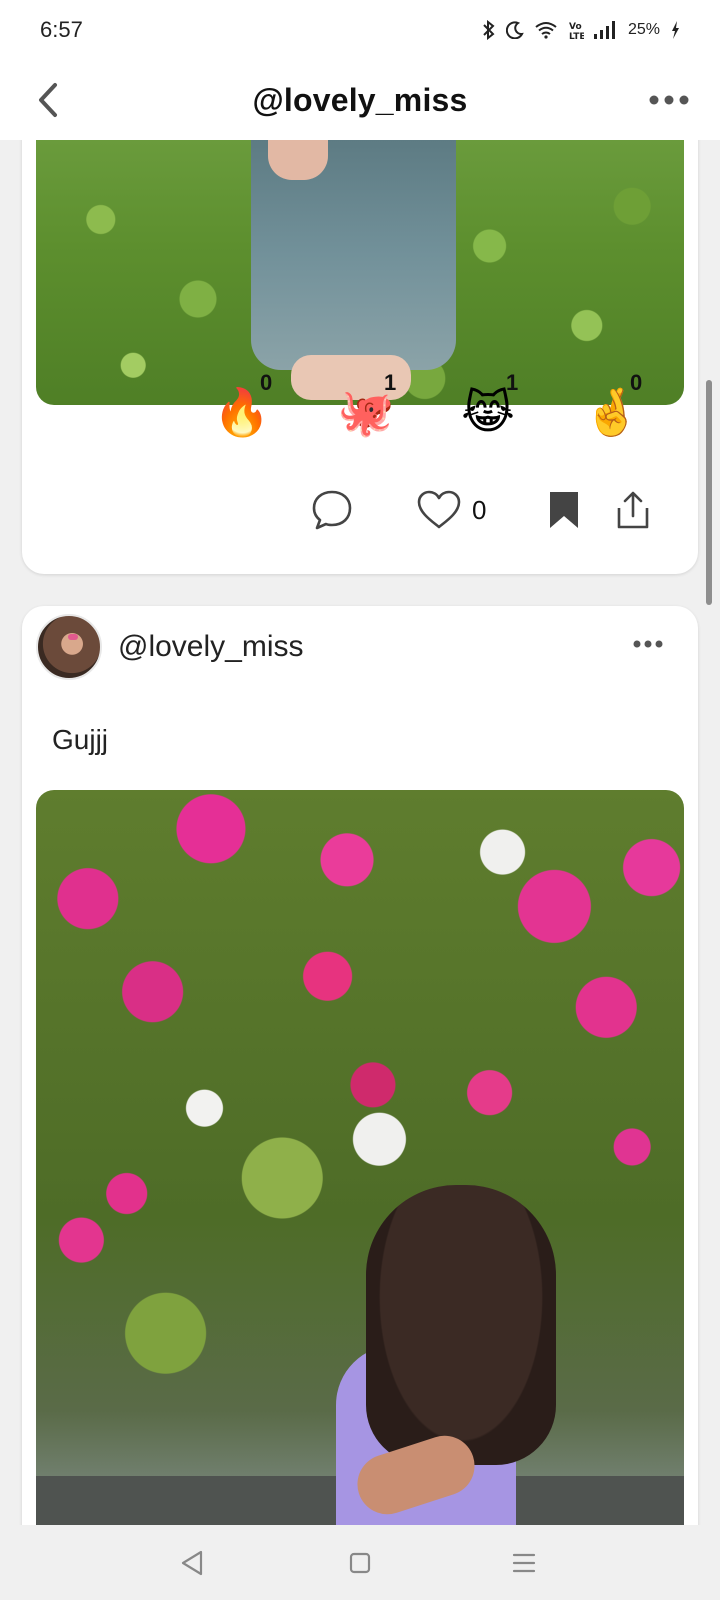 The image size is (720, 1600). Describe the element at coordinates (61, 29) in the screenshot. I see `status-time: 6:57` at that location.